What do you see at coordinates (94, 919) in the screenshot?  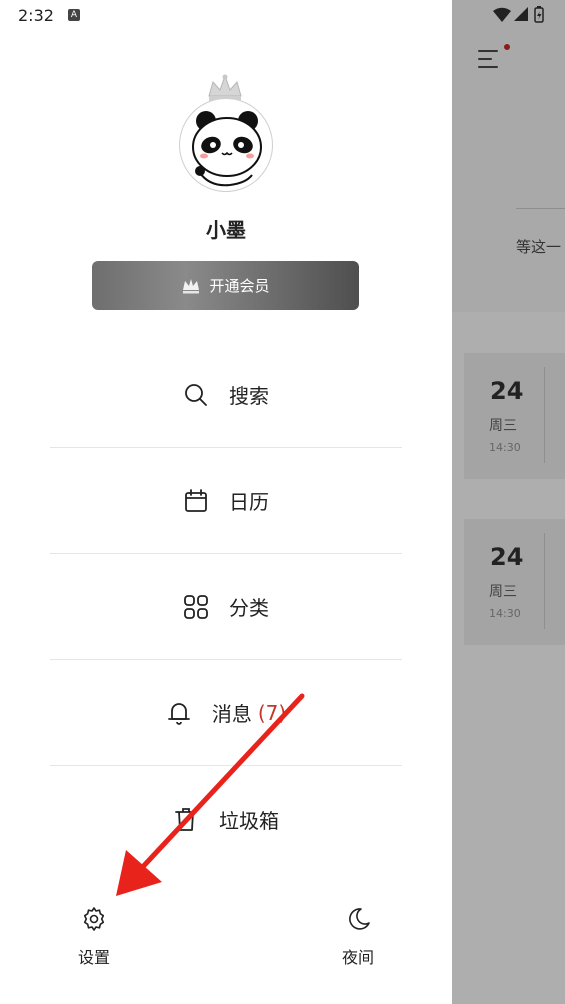 I see `gear-icon` at bounding box center [94, 919].